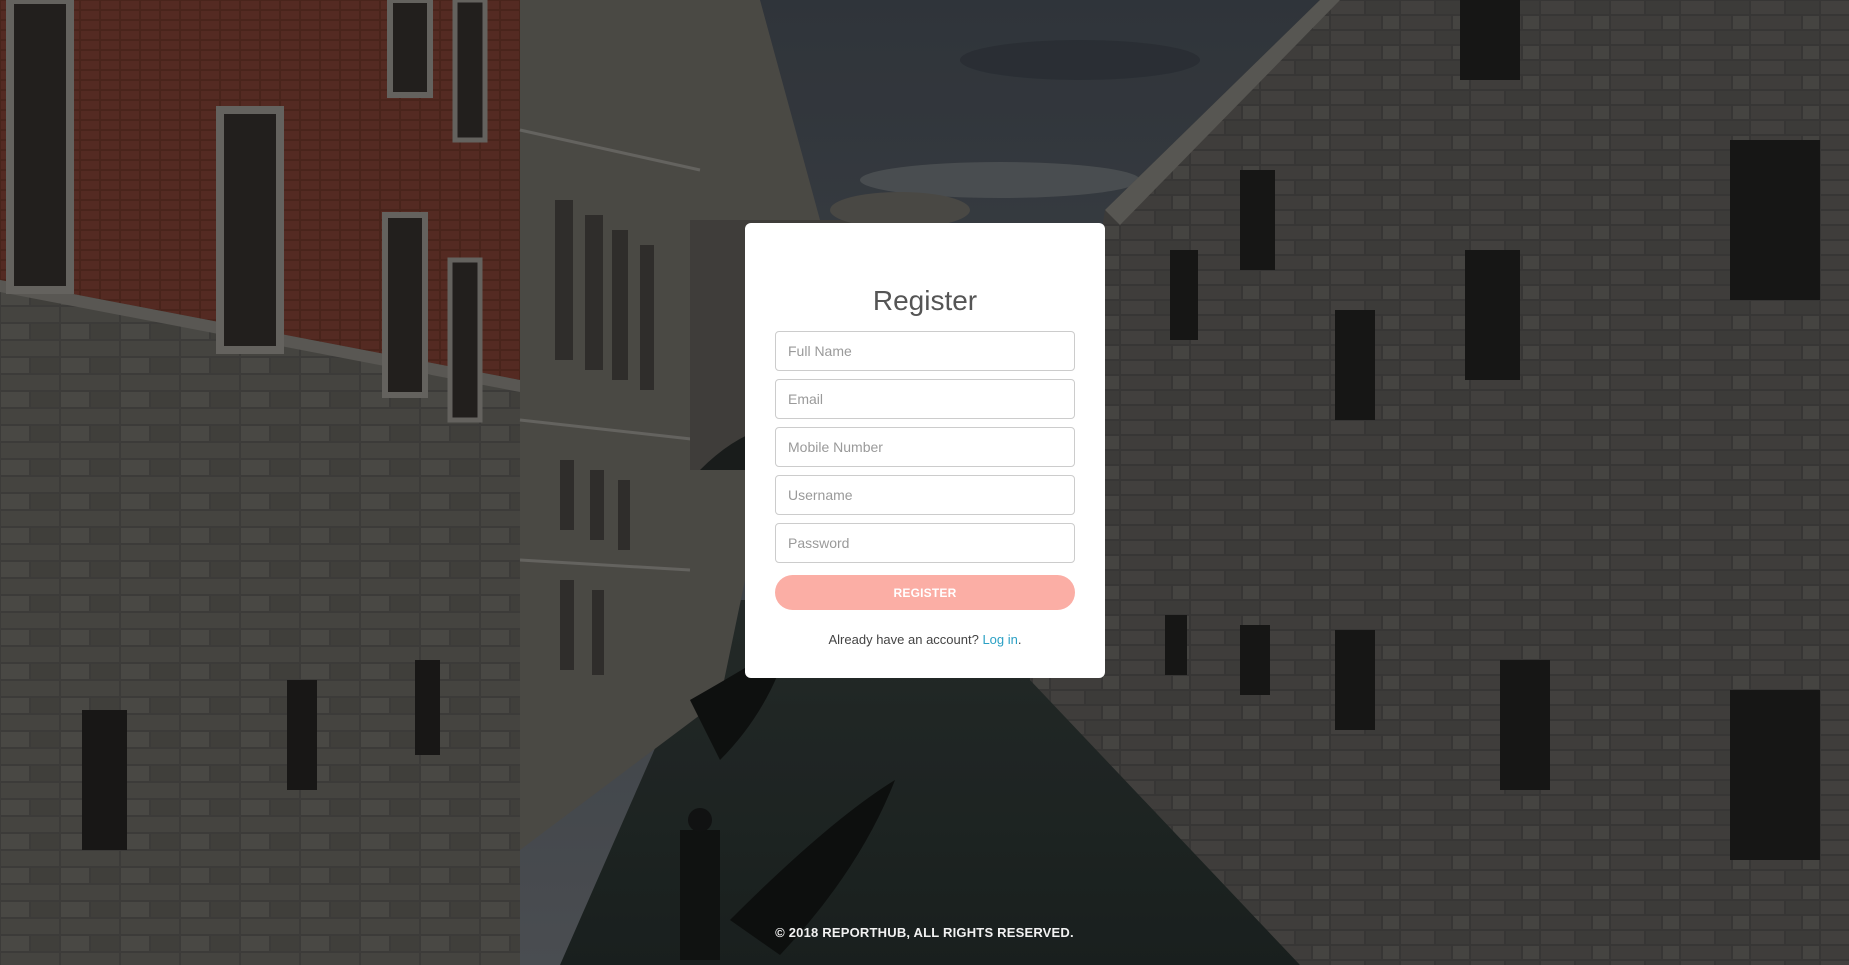 The image size is (1849, 965). Describe the element at coordinates (925, 351) in the screenshot. I see `full-name-input` at that location.